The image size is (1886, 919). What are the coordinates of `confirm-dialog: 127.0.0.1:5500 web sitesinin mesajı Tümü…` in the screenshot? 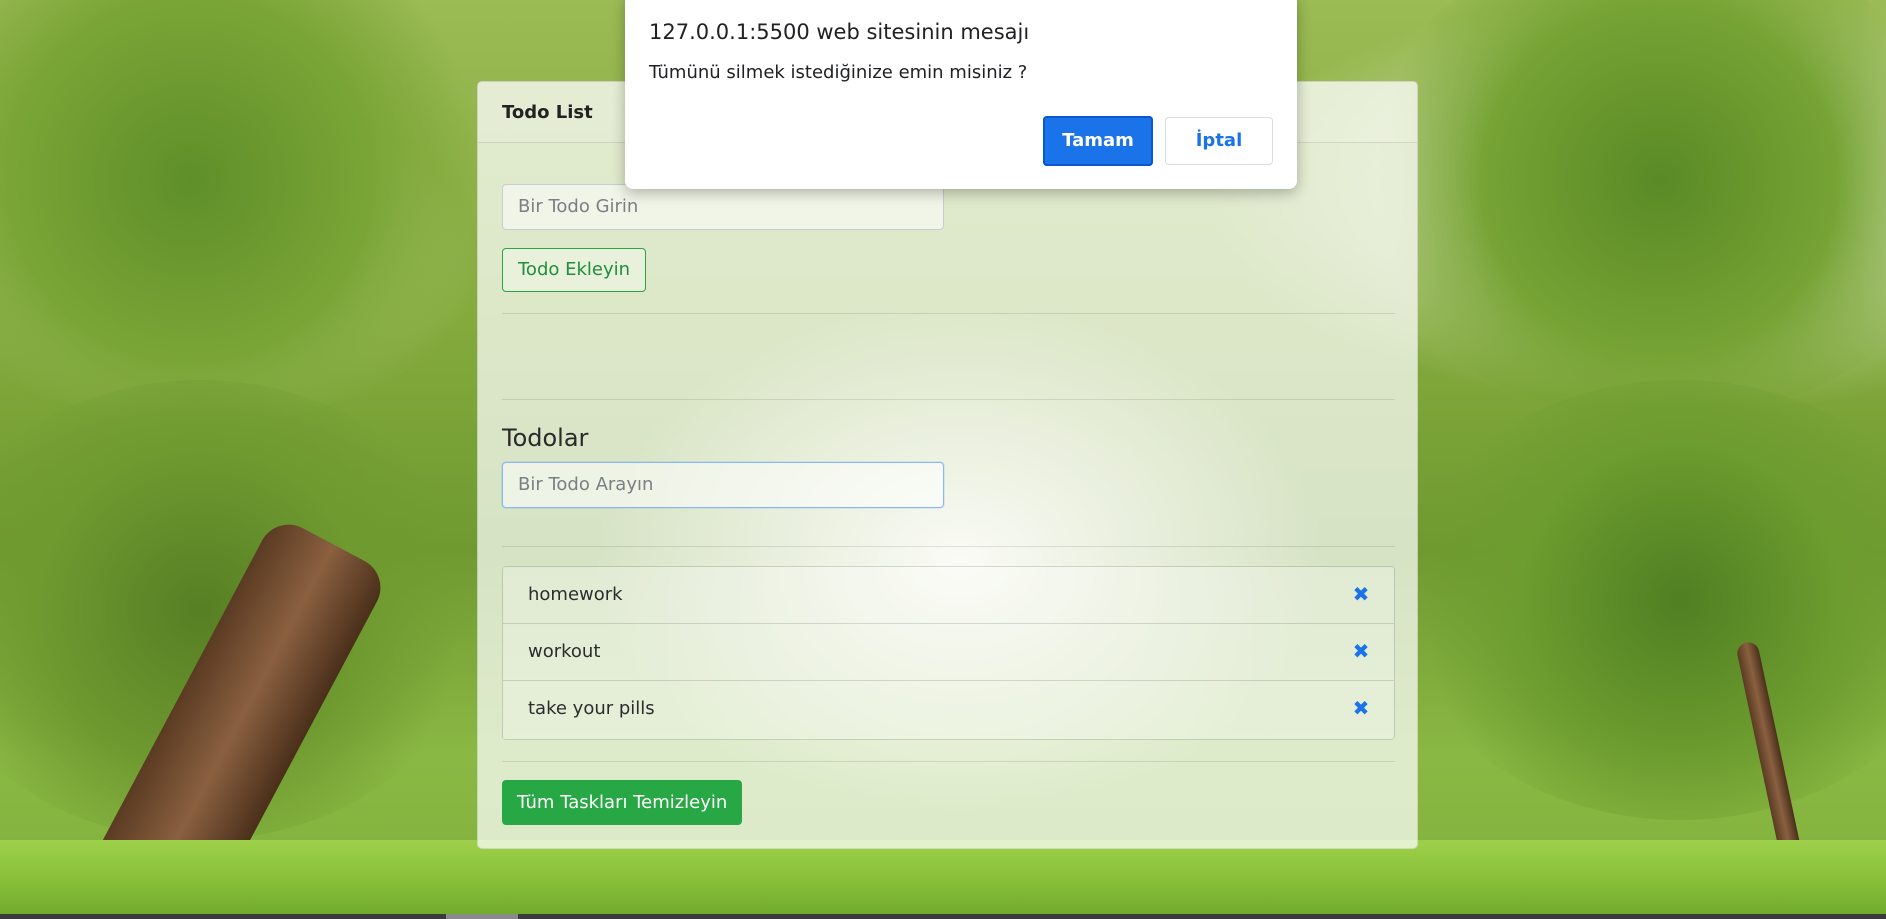 It's located at (961, 94).